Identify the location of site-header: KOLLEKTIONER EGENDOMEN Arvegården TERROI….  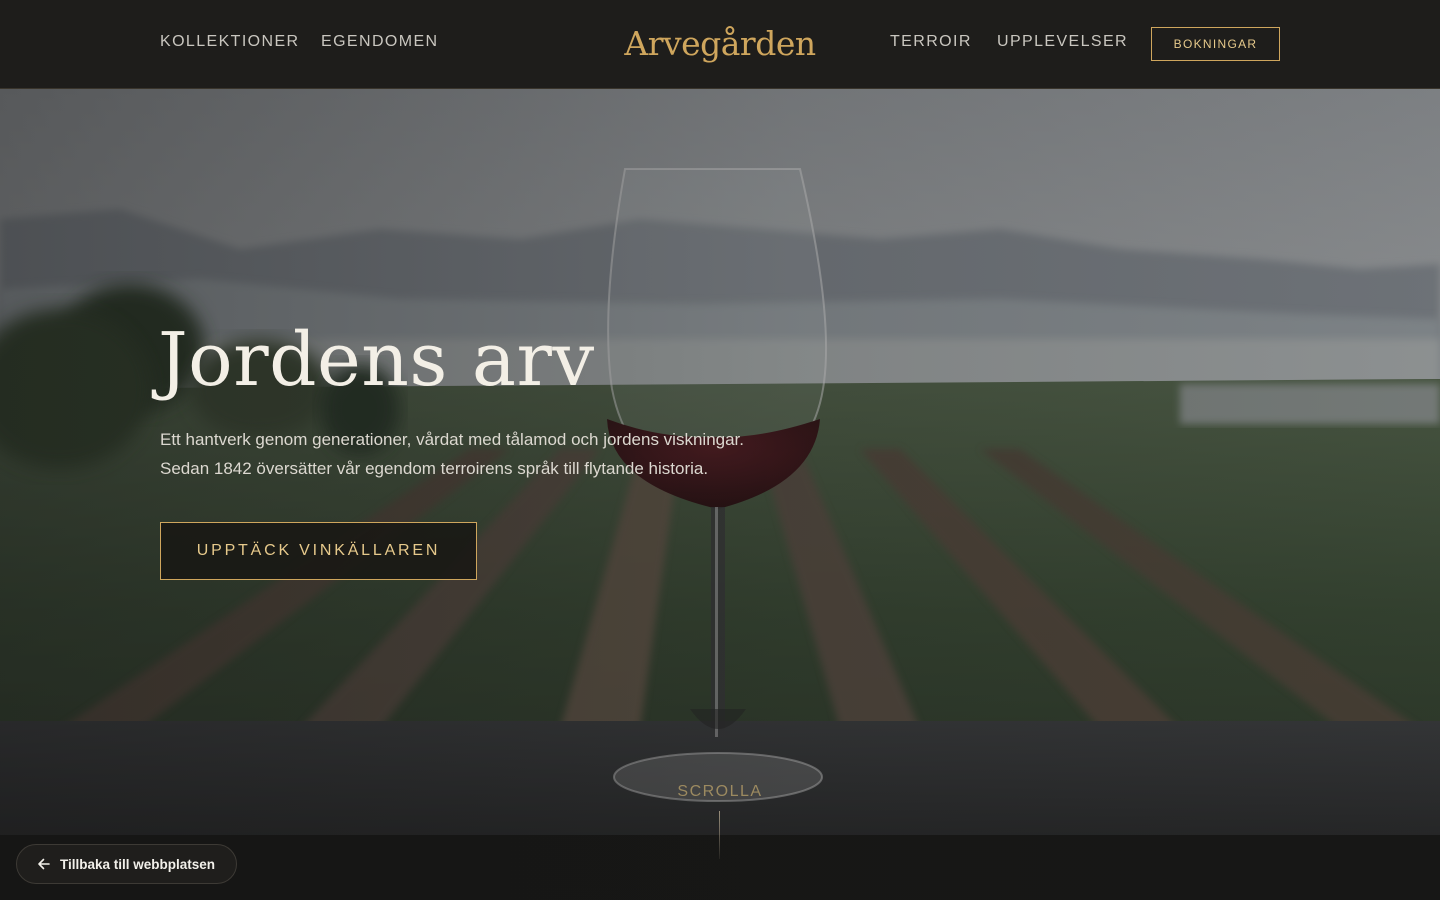
(720, 44).